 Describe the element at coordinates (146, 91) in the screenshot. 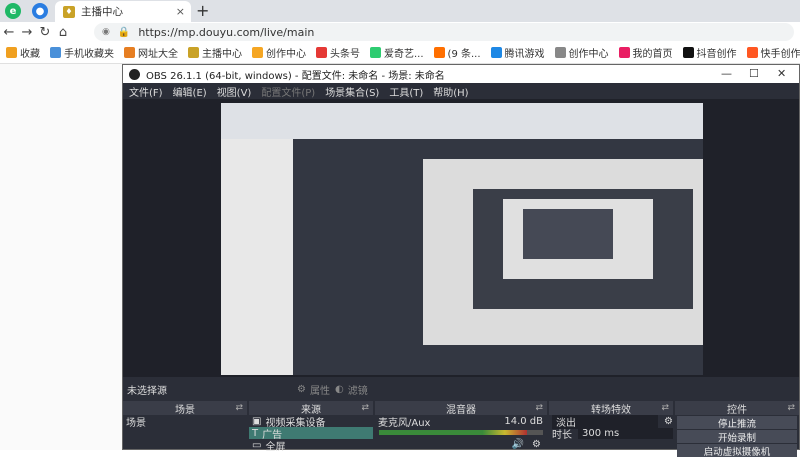

I see `obs-menu-item: 文件(F)` at that location.